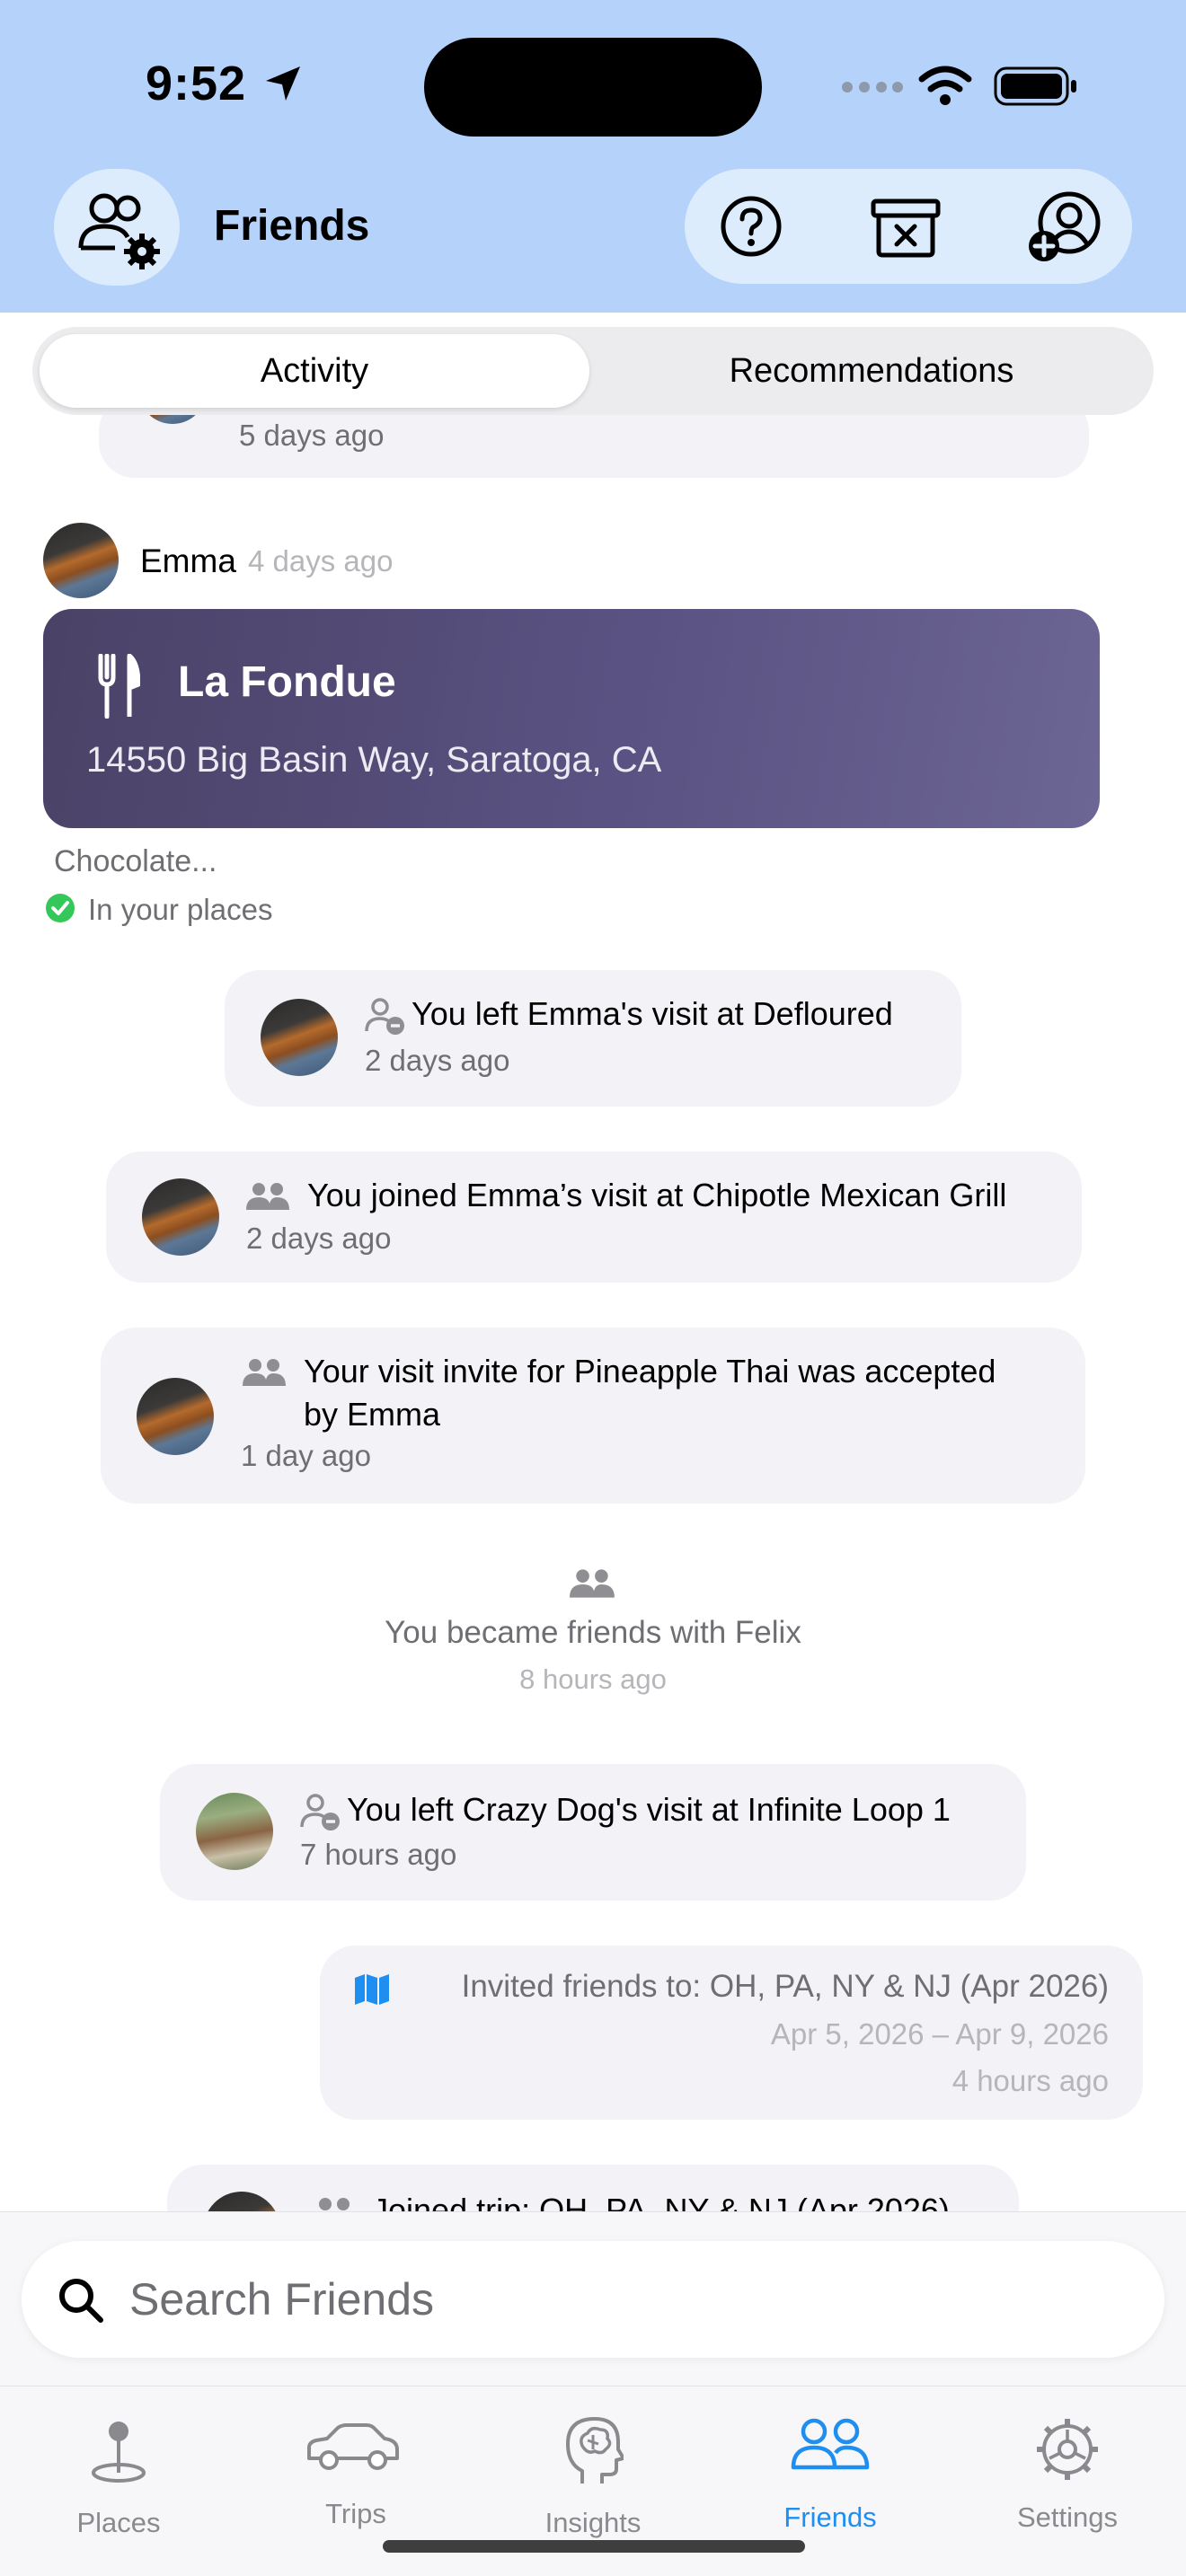 Image resolution: width=1186 pixels, height=2576 pixels. What do you see at coordinates (196, 83) in the screenshot?
I see `status-time: 9:52` at bounding box center [196, 83].